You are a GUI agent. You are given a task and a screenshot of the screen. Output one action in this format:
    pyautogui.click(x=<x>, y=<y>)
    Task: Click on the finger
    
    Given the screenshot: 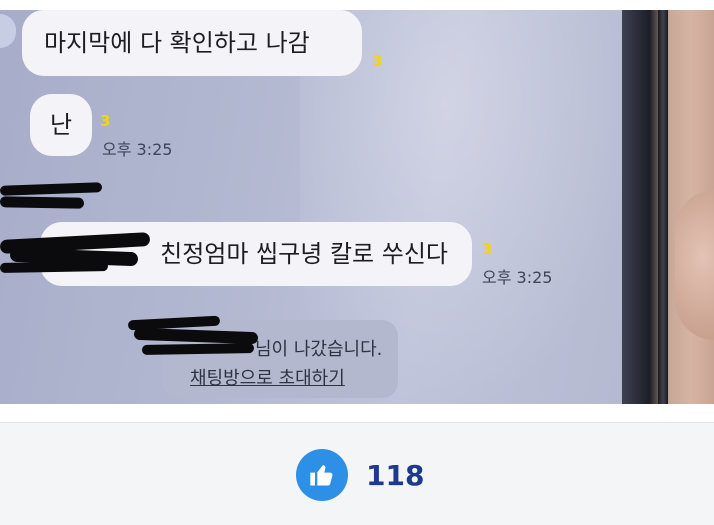 What is the action you would take?
    pyautogui.click(x=694, y=265)
    